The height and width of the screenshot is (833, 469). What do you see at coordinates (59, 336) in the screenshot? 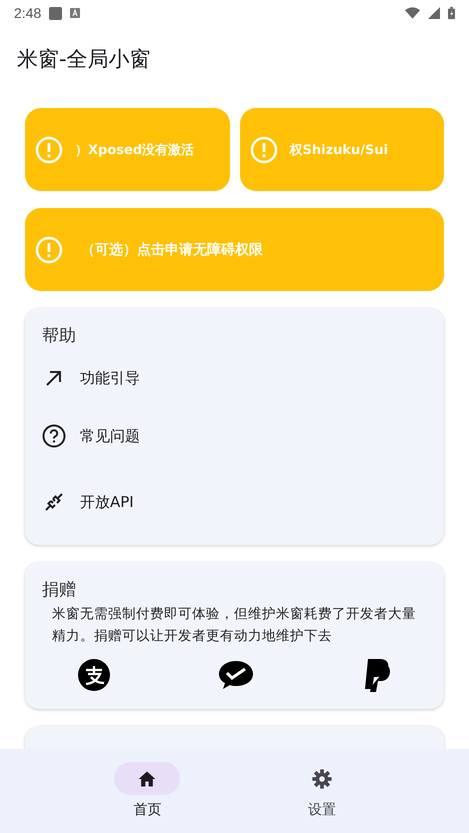
I see `card-title: 帮助` at bounding box center [59, 336].